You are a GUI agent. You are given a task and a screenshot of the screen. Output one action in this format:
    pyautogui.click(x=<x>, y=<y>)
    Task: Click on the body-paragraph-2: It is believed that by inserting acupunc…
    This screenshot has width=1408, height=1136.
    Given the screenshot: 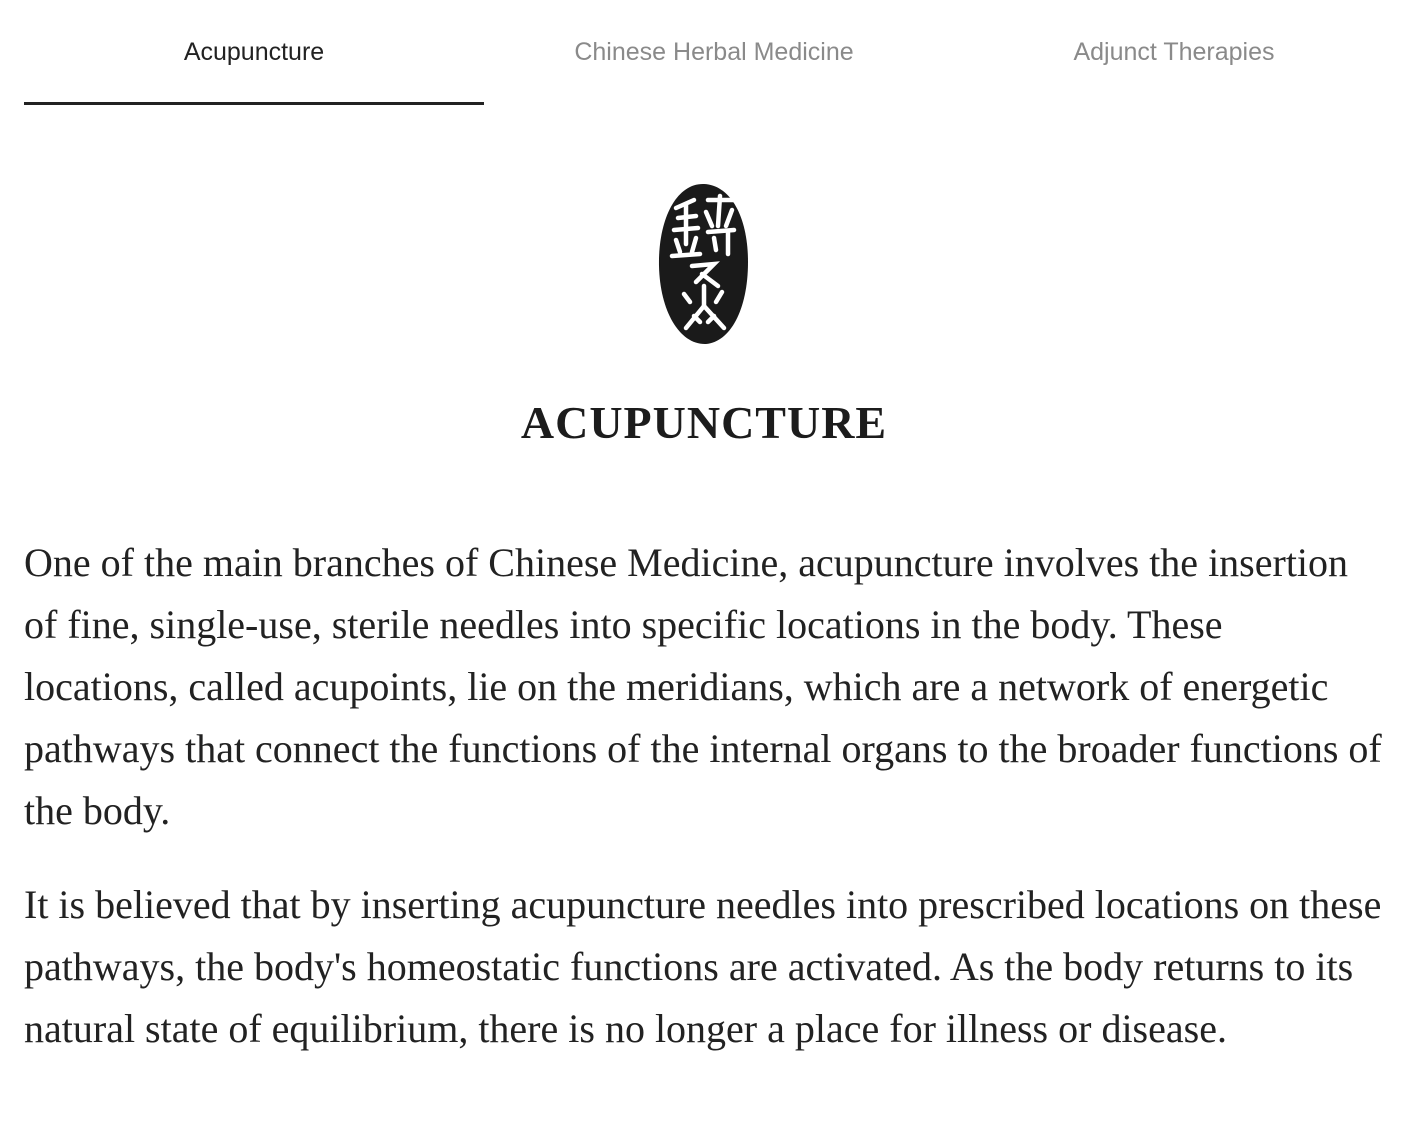 What is the action you would take?
    pyautogui.click(x=703, y=966)
    